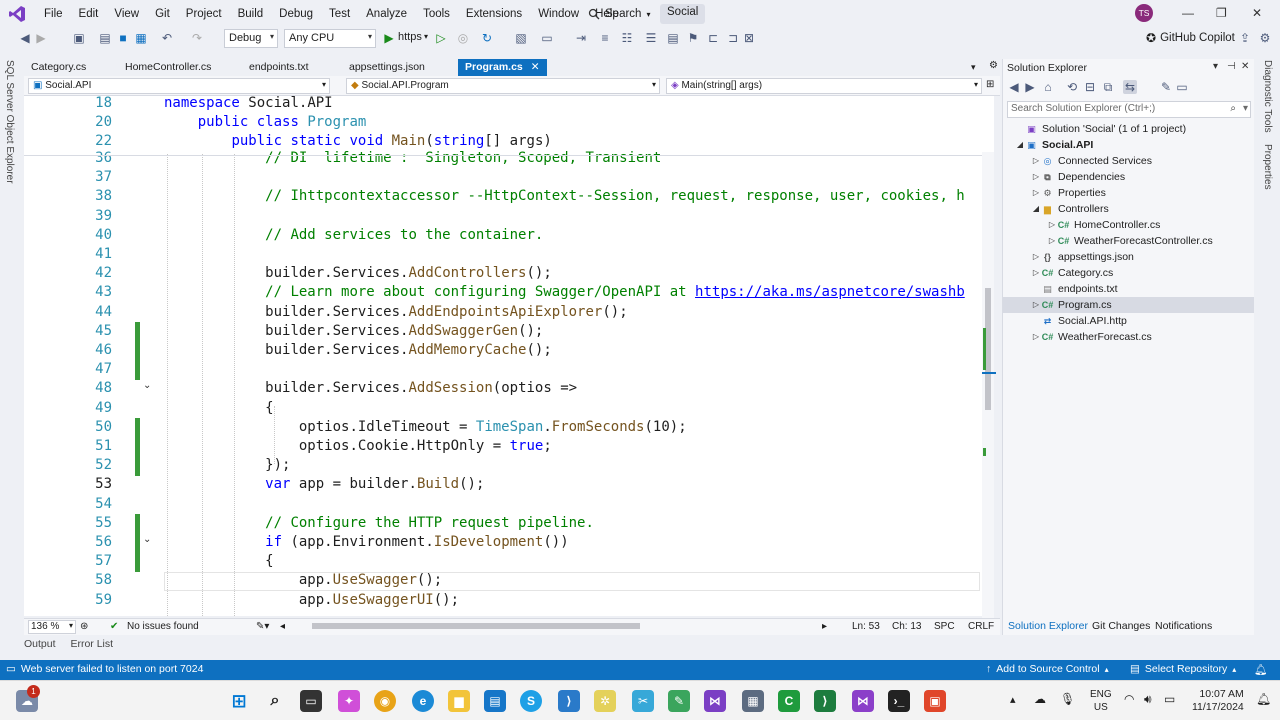  I want to click on menu-window: Window, so click(558, 14).